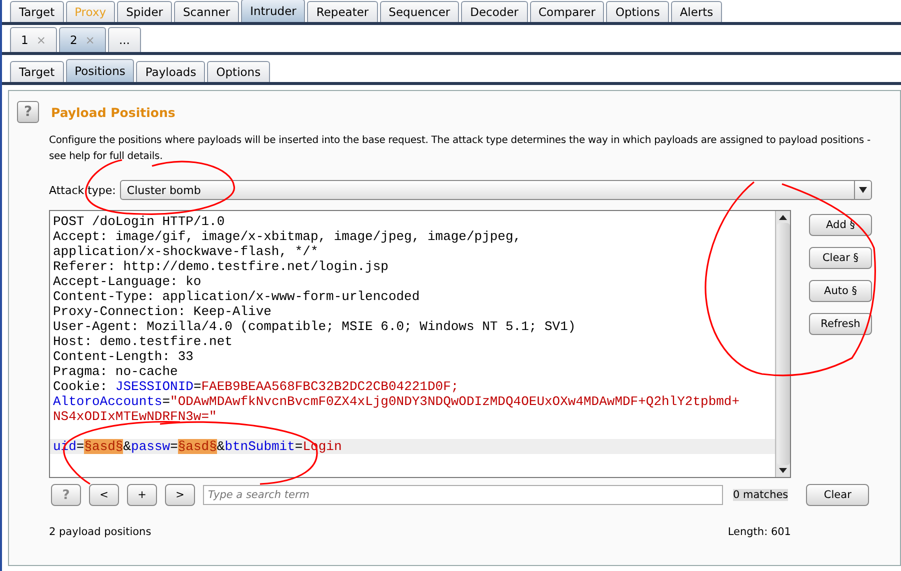 This screenshot has height=571, width=901. I want to click on dropdown-arrow-icon, so click(863, 190).